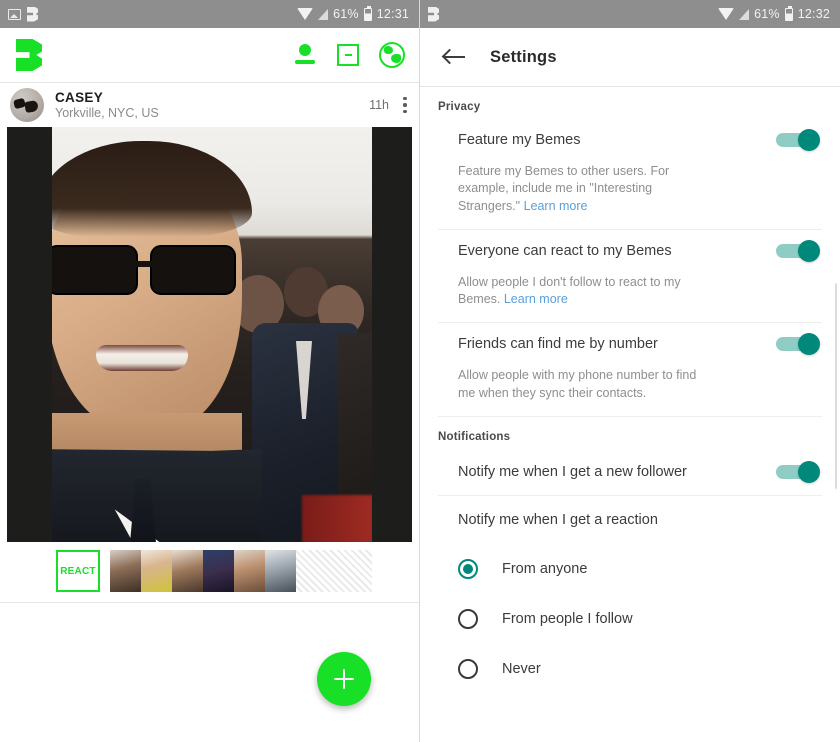 This screenshot has width=840, height=742. I want to click on post-author-block: CASEY Yorkville, NYC, US, so click(107, 105).